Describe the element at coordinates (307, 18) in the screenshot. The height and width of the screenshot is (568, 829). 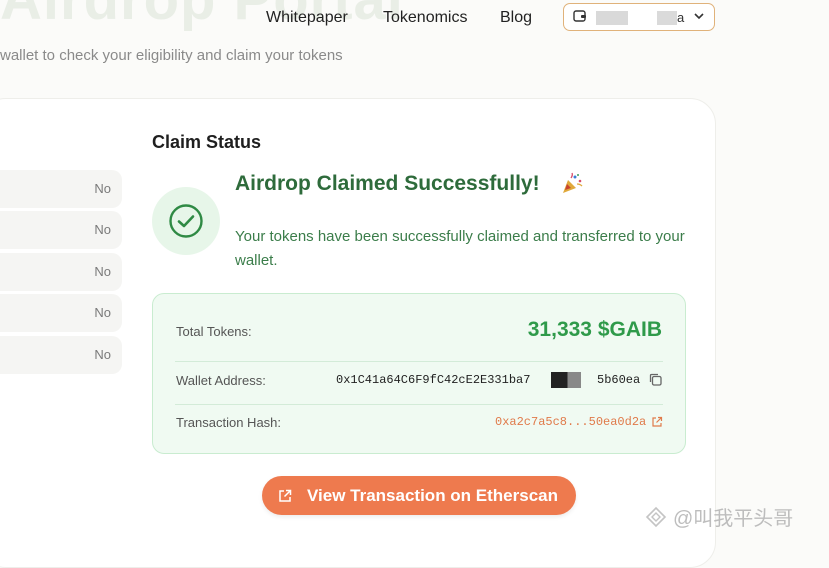
I see `nav-link-whitepaper: Whitepaper` at that location.